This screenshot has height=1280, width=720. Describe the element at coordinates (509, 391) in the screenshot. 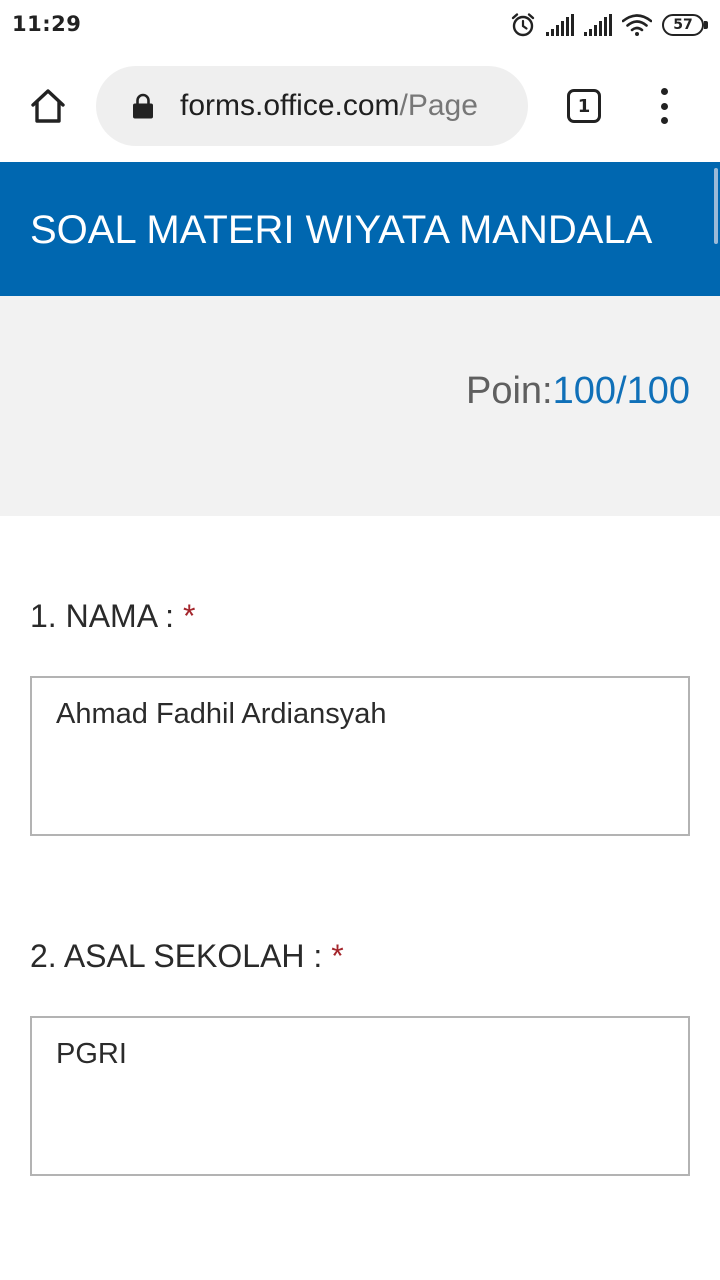

I see `score-label: Poin:` at that location.